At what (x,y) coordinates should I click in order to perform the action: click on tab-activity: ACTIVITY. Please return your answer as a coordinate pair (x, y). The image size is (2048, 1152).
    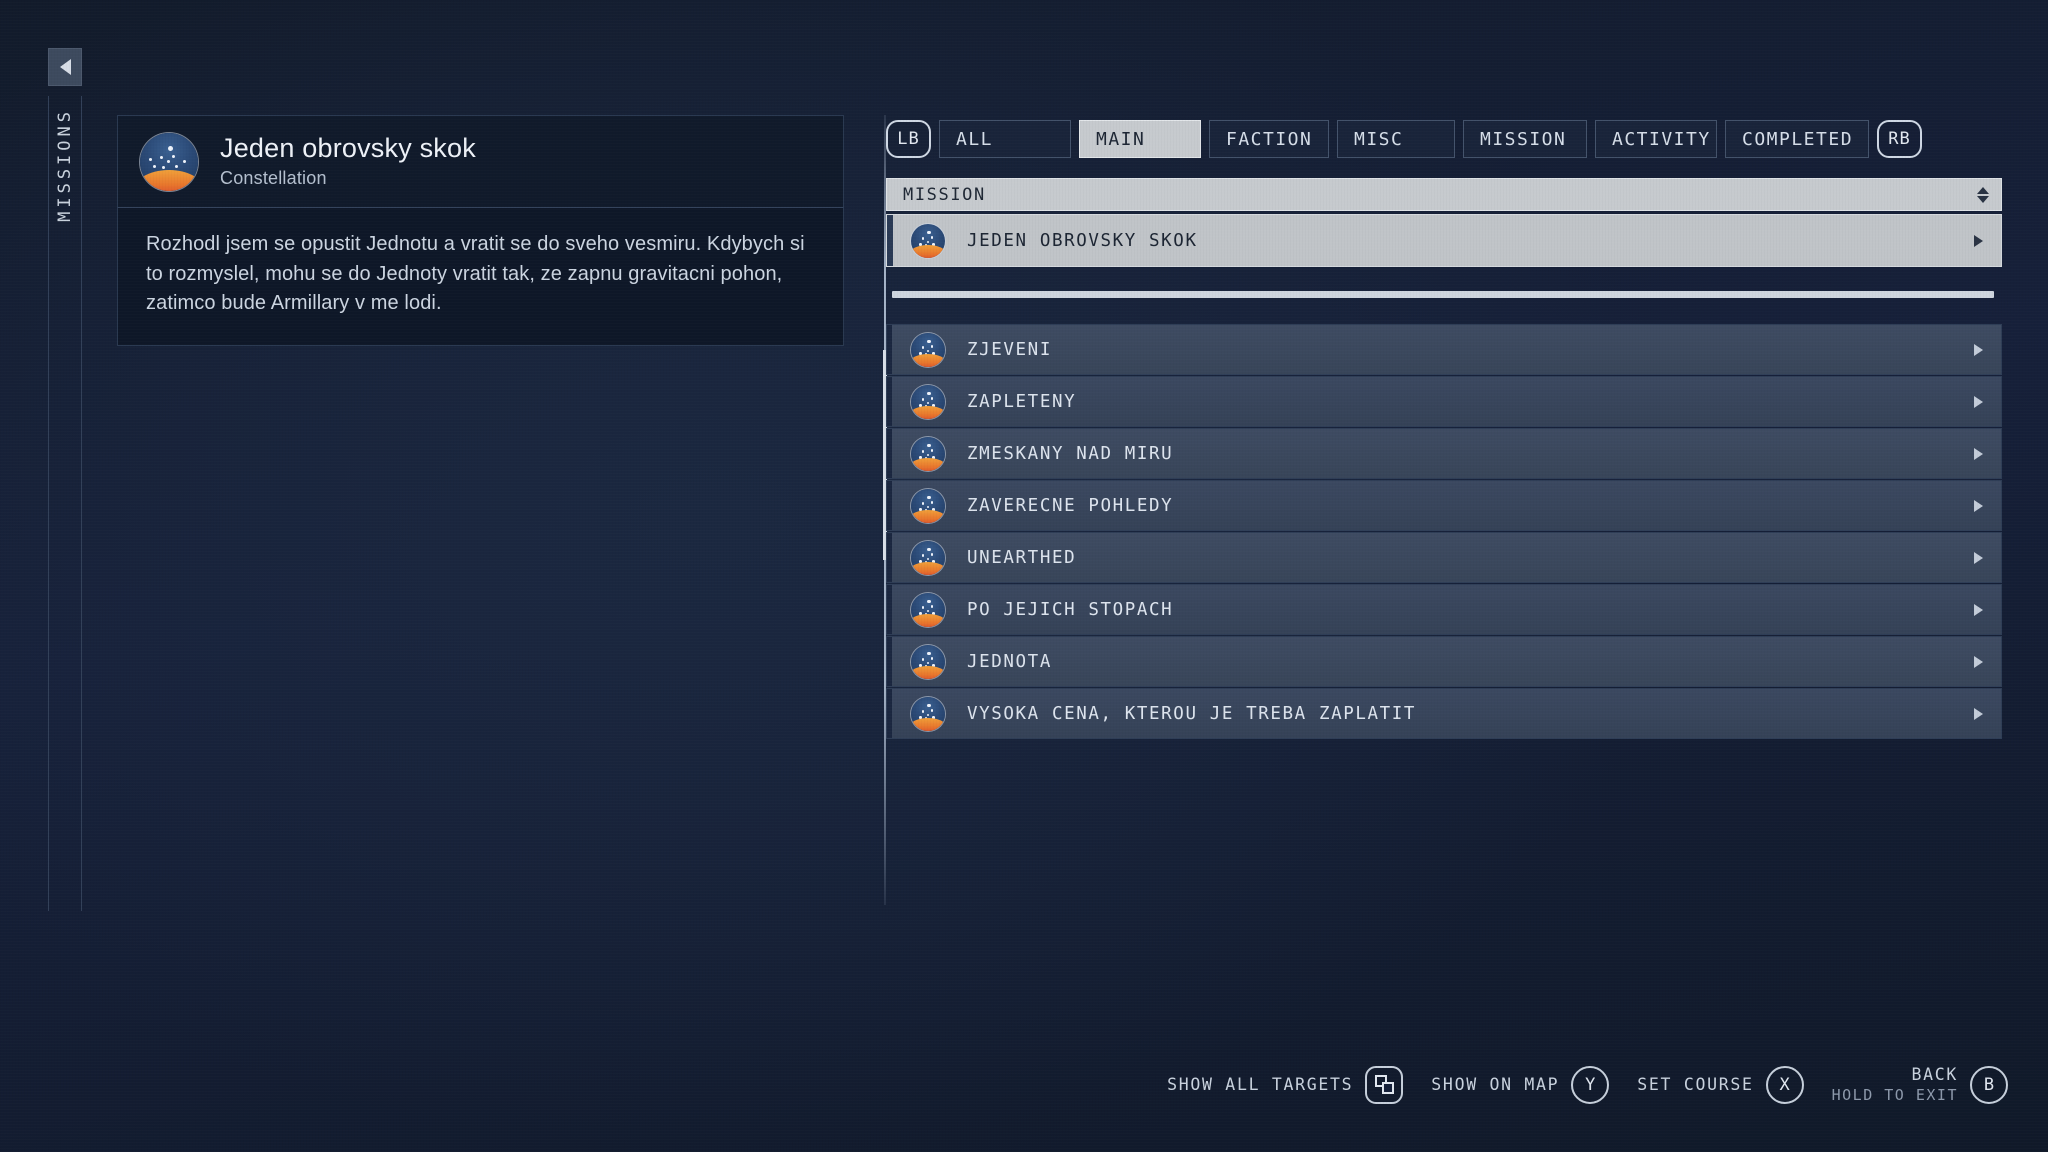
    Looking at the image, I should click on (1656, 139).